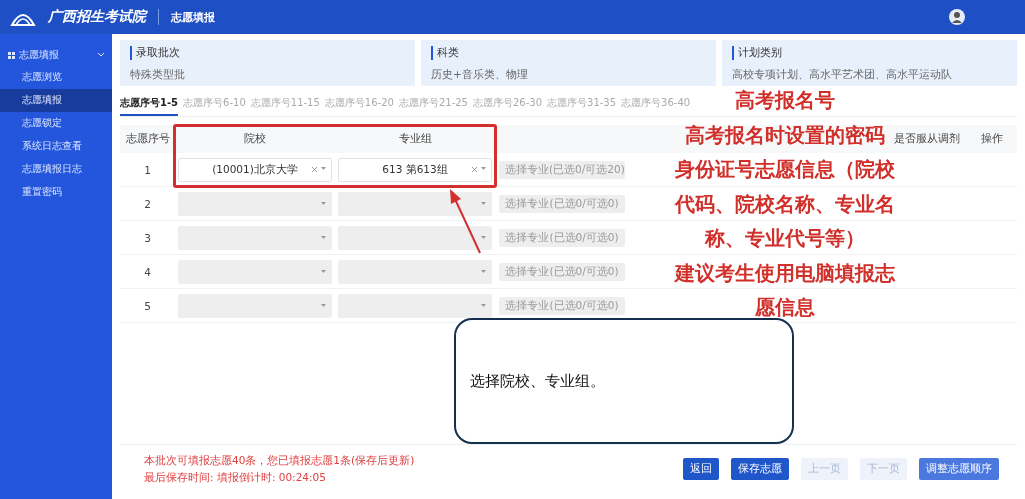 Image resolution: width=1025 pixels, height=499 pixels. I want to click on tab: 志愿序号11-15, so click(285, 104).